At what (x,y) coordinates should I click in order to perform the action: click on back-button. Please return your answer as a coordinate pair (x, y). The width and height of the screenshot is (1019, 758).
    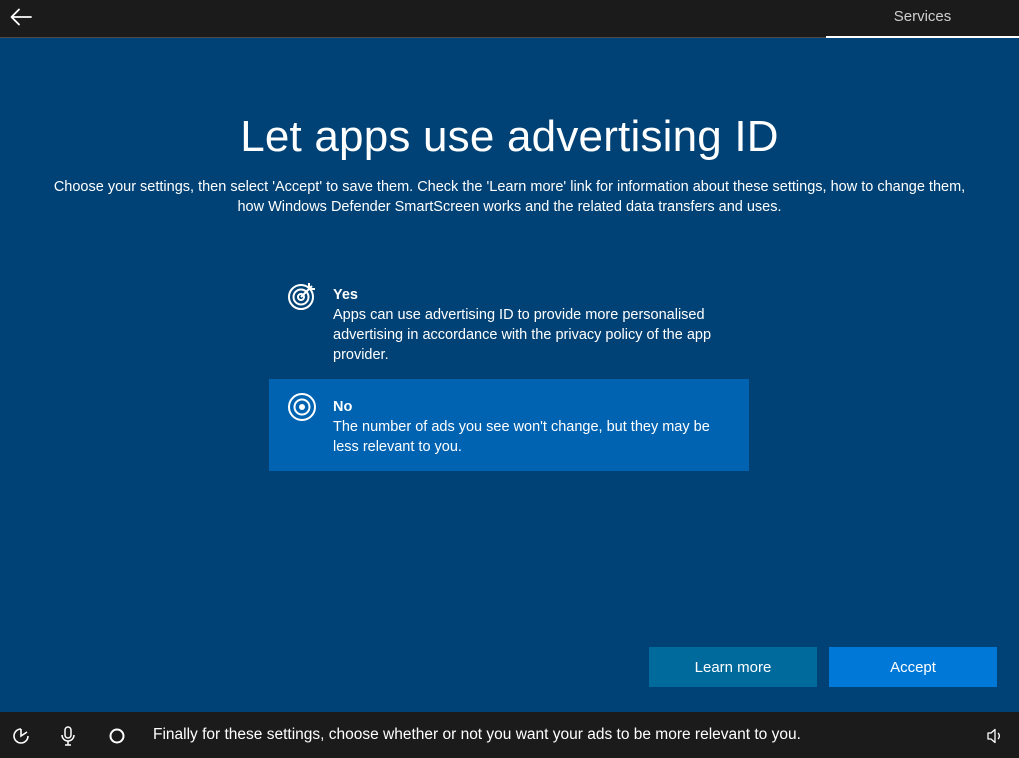
    Looking at the image, I should click on (21, 17).